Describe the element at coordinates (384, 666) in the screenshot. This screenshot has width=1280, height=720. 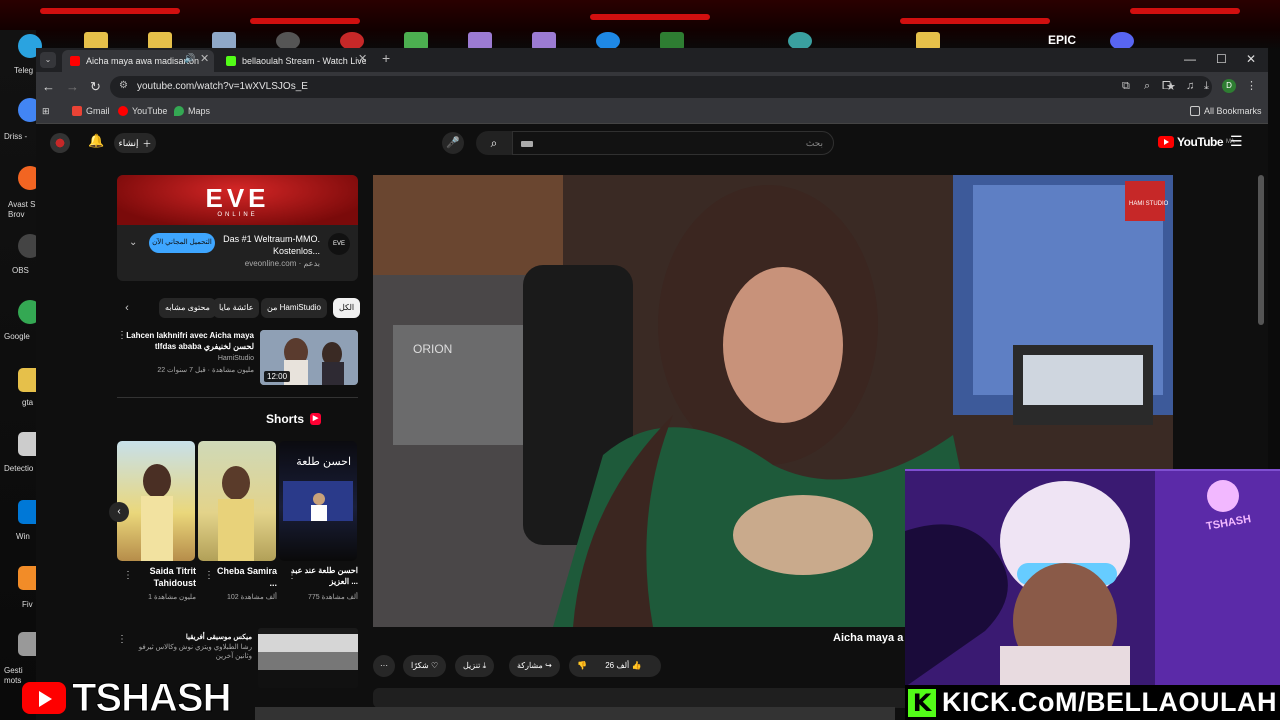
I see `more-actions-button: ···` at that location.